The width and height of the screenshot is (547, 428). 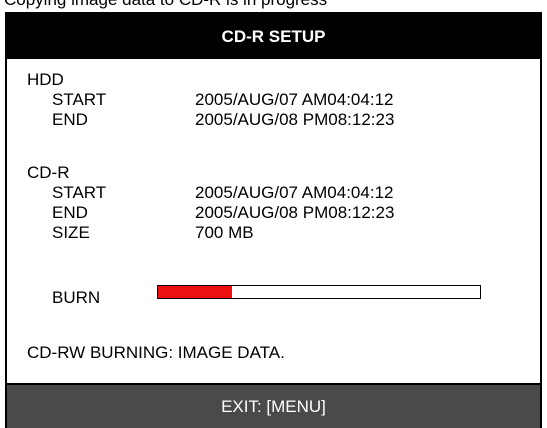 I want to click on cdr-size-value: 700 MB, so click(x=224, y=232).